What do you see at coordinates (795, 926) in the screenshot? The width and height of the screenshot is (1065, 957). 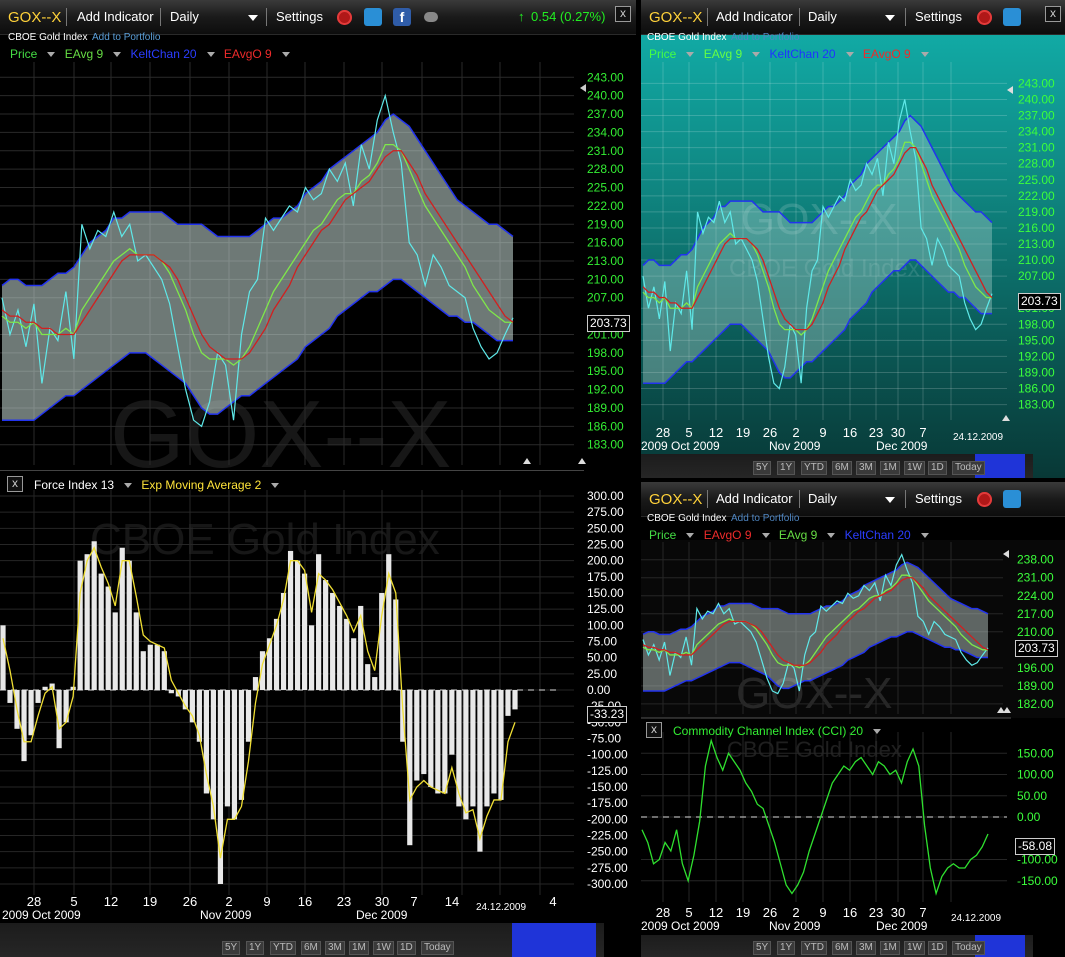 I see `x-month-label: Nov 2009` at bounding box center [795, 926].